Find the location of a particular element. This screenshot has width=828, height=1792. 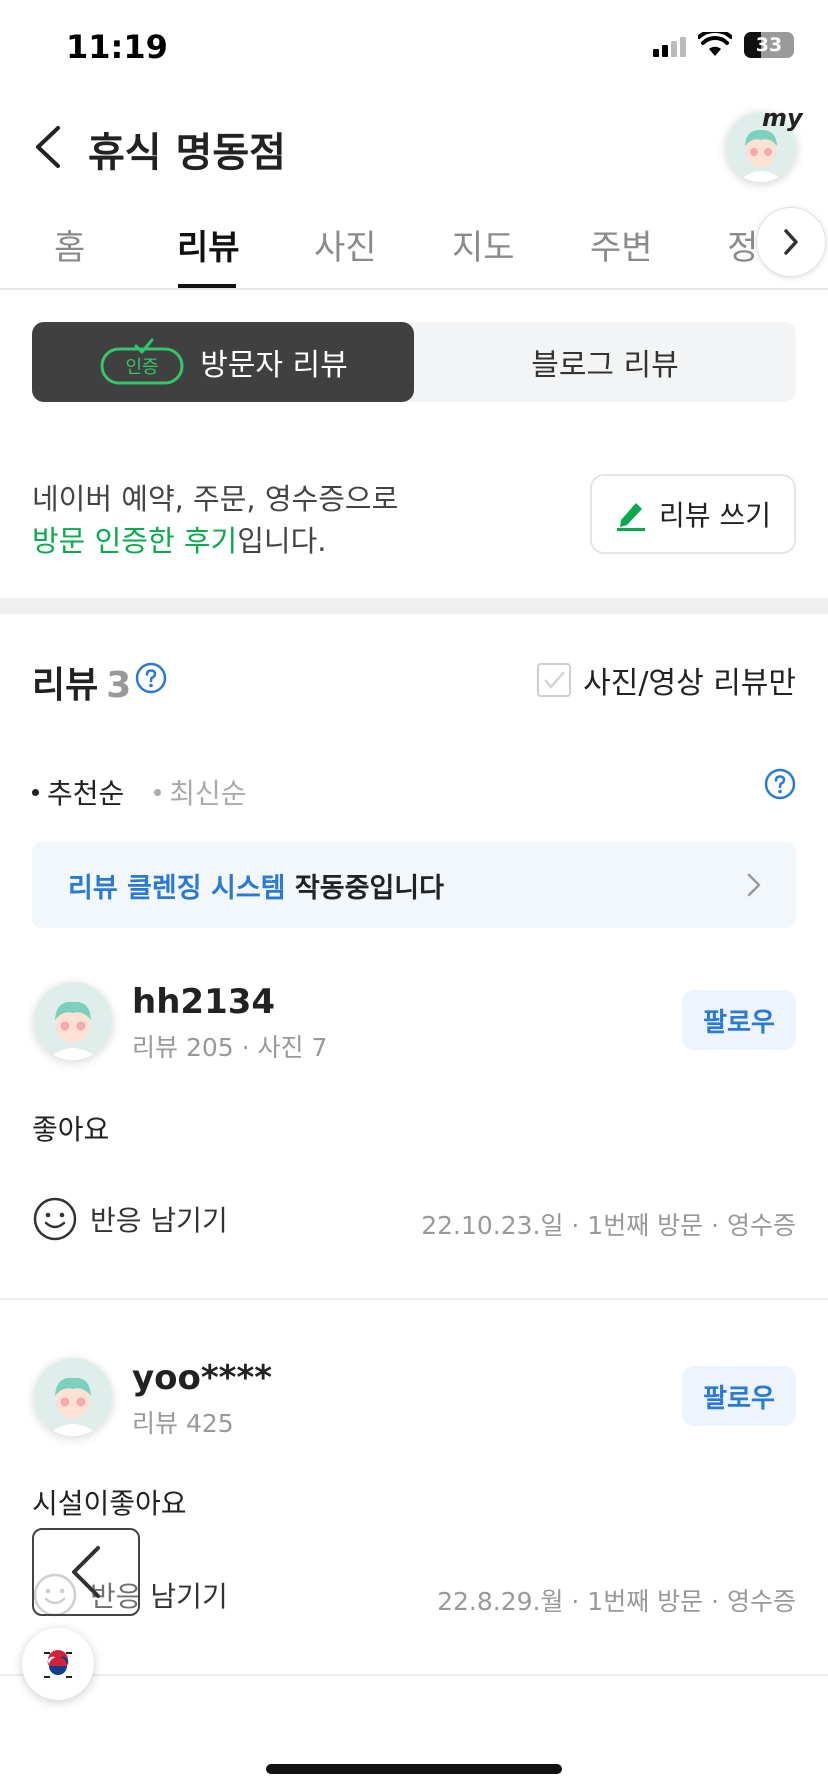

tab-review: 리뷰 is located at coordinates (208, 244).